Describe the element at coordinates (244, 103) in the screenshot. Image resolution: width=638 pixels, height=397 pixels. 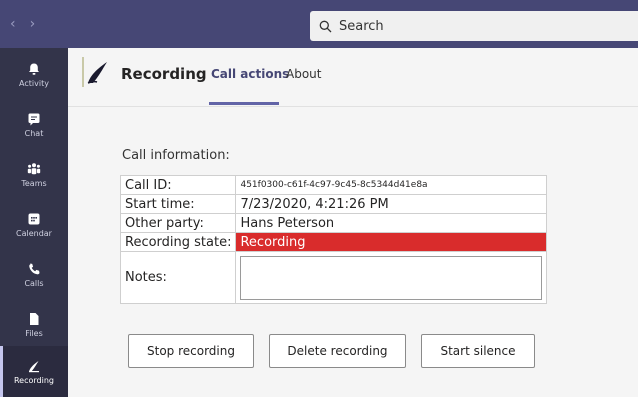
I see `active-tab-indicator` at that location.